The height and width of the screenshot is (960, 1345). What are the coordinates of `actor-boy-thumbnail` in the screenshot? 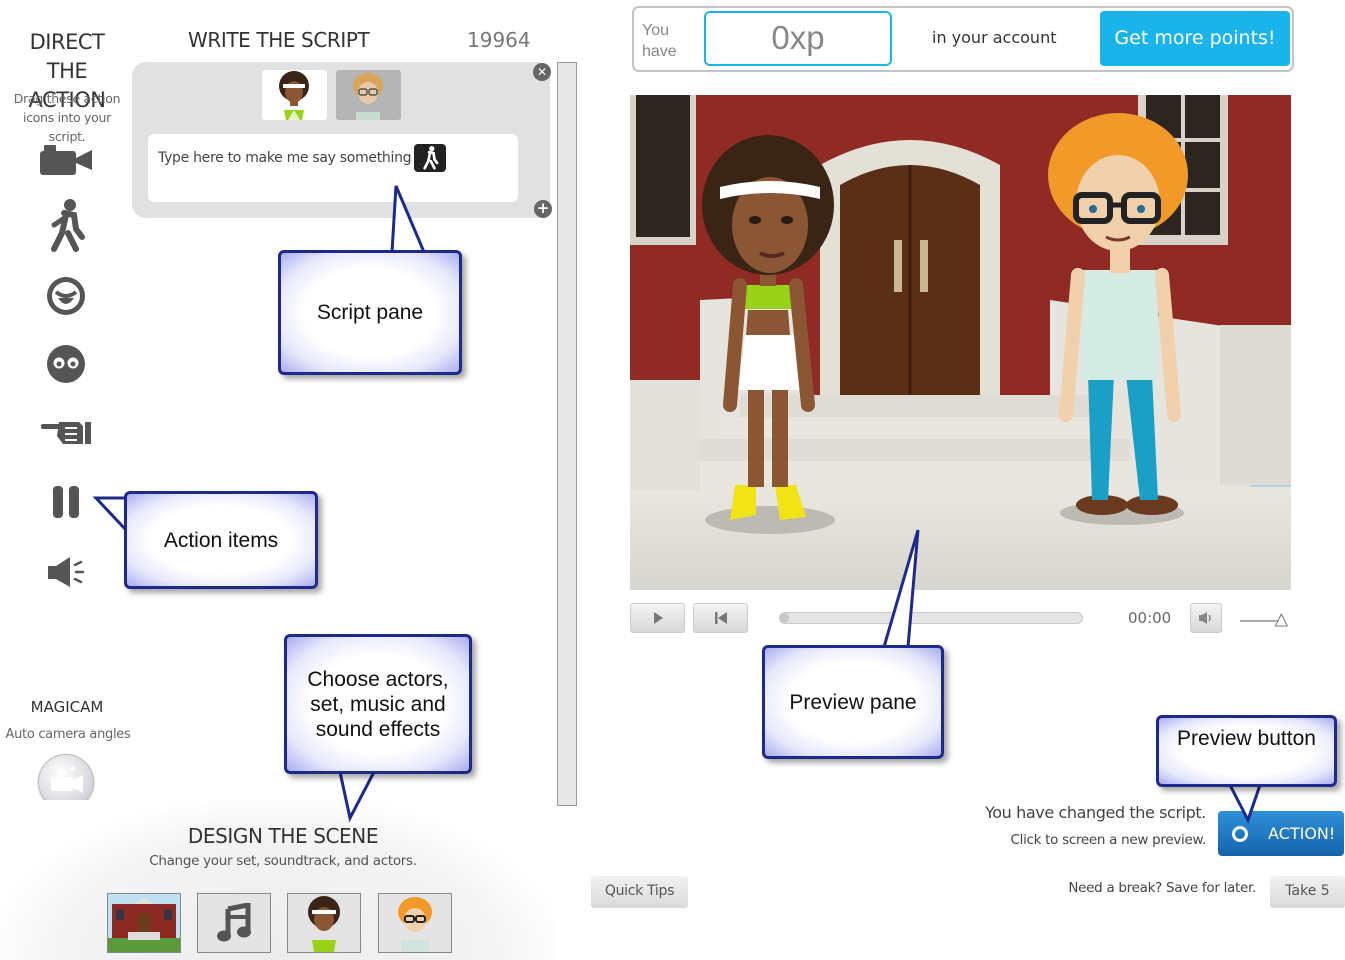 It's located at (415, 924).